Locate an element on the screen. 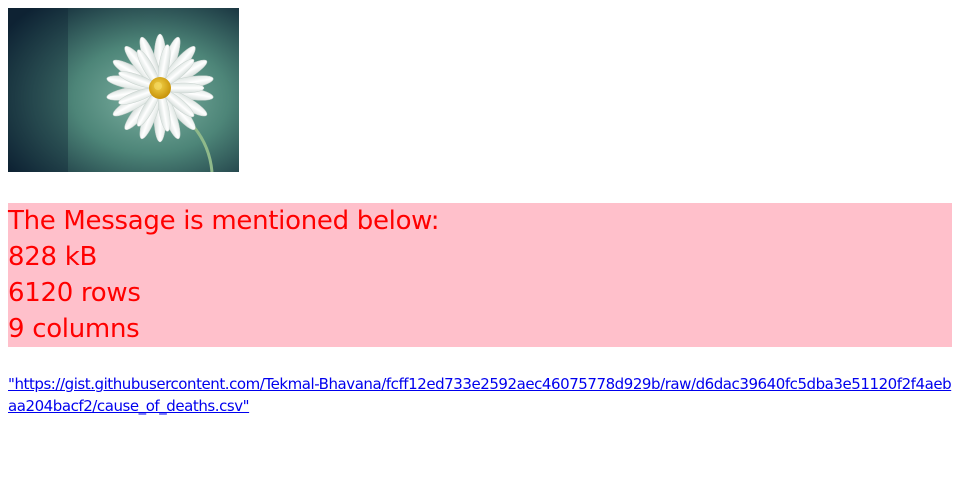 Image resolution: width=960 pixels, height=500 pixels. file-size: 828 kB is located at coordinates (52, 257).